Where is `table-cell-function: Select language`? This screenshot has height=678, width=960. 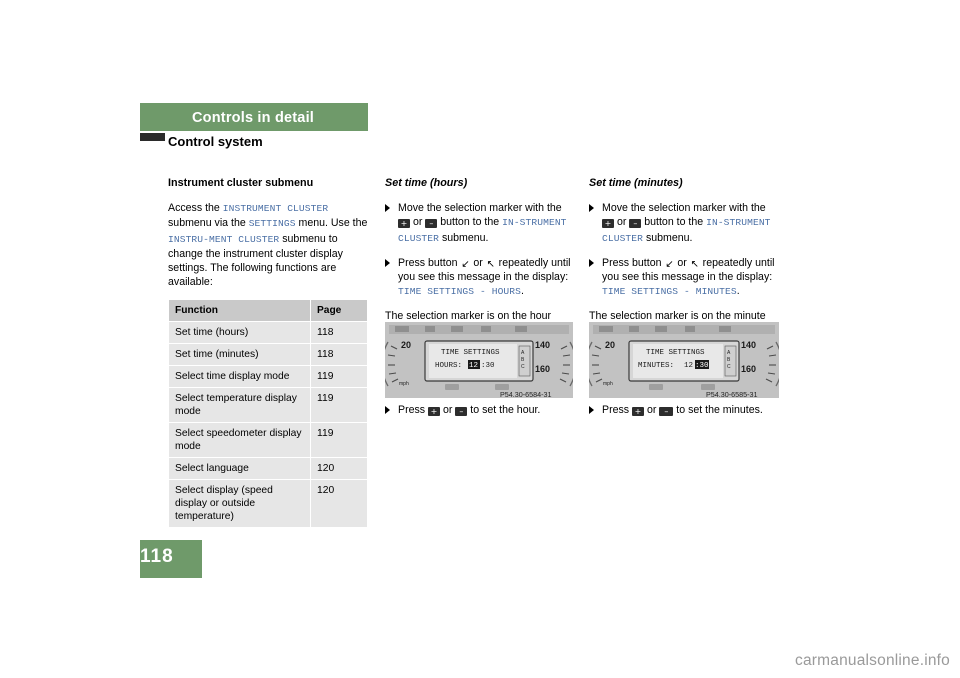 table-cell-function: Select language is located at coordinates (239, 469).